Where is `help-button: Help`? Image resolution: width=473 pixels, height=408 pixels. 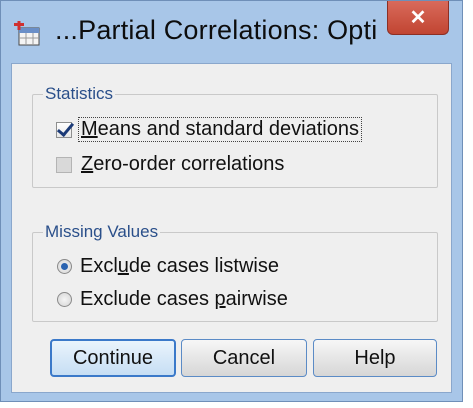 help-button: Help is located at coordinates (375, 358).